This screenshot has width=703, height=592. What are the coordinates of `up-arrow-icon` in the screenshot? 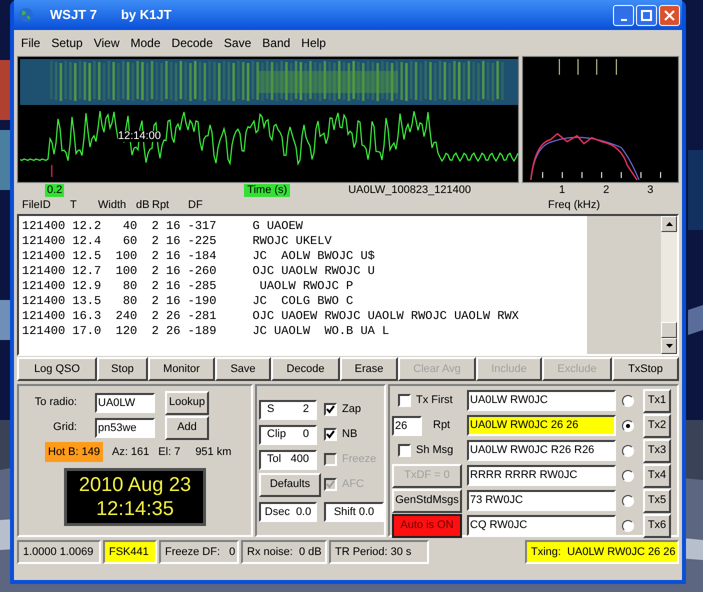 It's located at (669, 224).